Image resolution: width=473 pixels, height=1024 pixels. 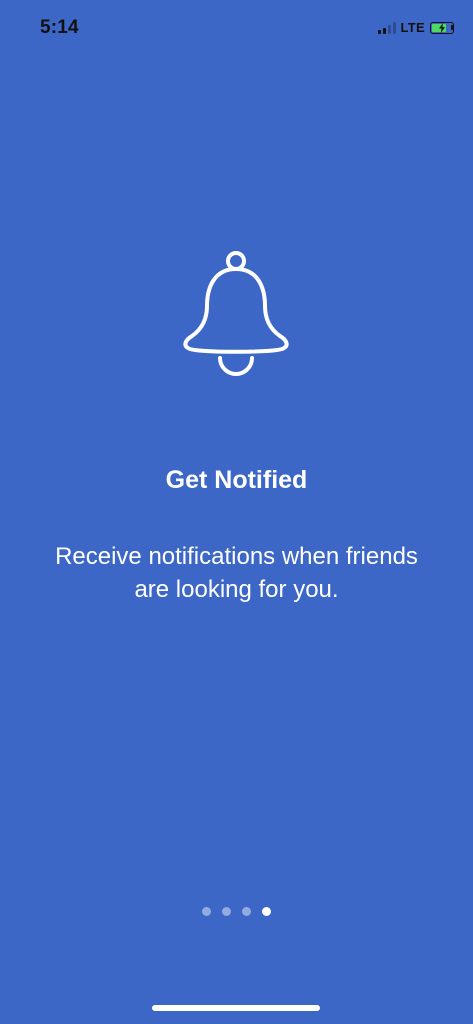 What do you see at coordinates (412, 27) in the screenshot?
I see `network-type: LTE` at bounding box center [412, 27].